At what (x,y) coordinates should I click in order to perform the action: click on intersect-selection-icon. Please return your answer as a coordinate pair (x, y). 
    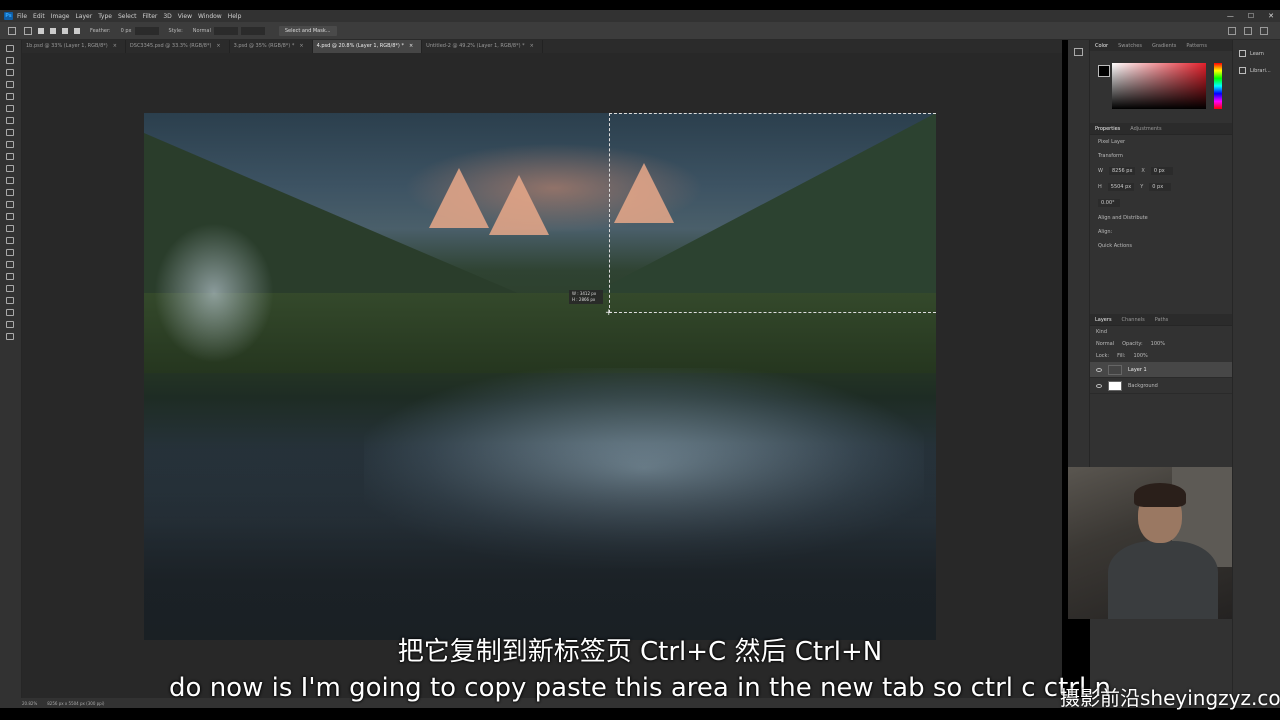
    Looking at the image, I should click on (77, 30).